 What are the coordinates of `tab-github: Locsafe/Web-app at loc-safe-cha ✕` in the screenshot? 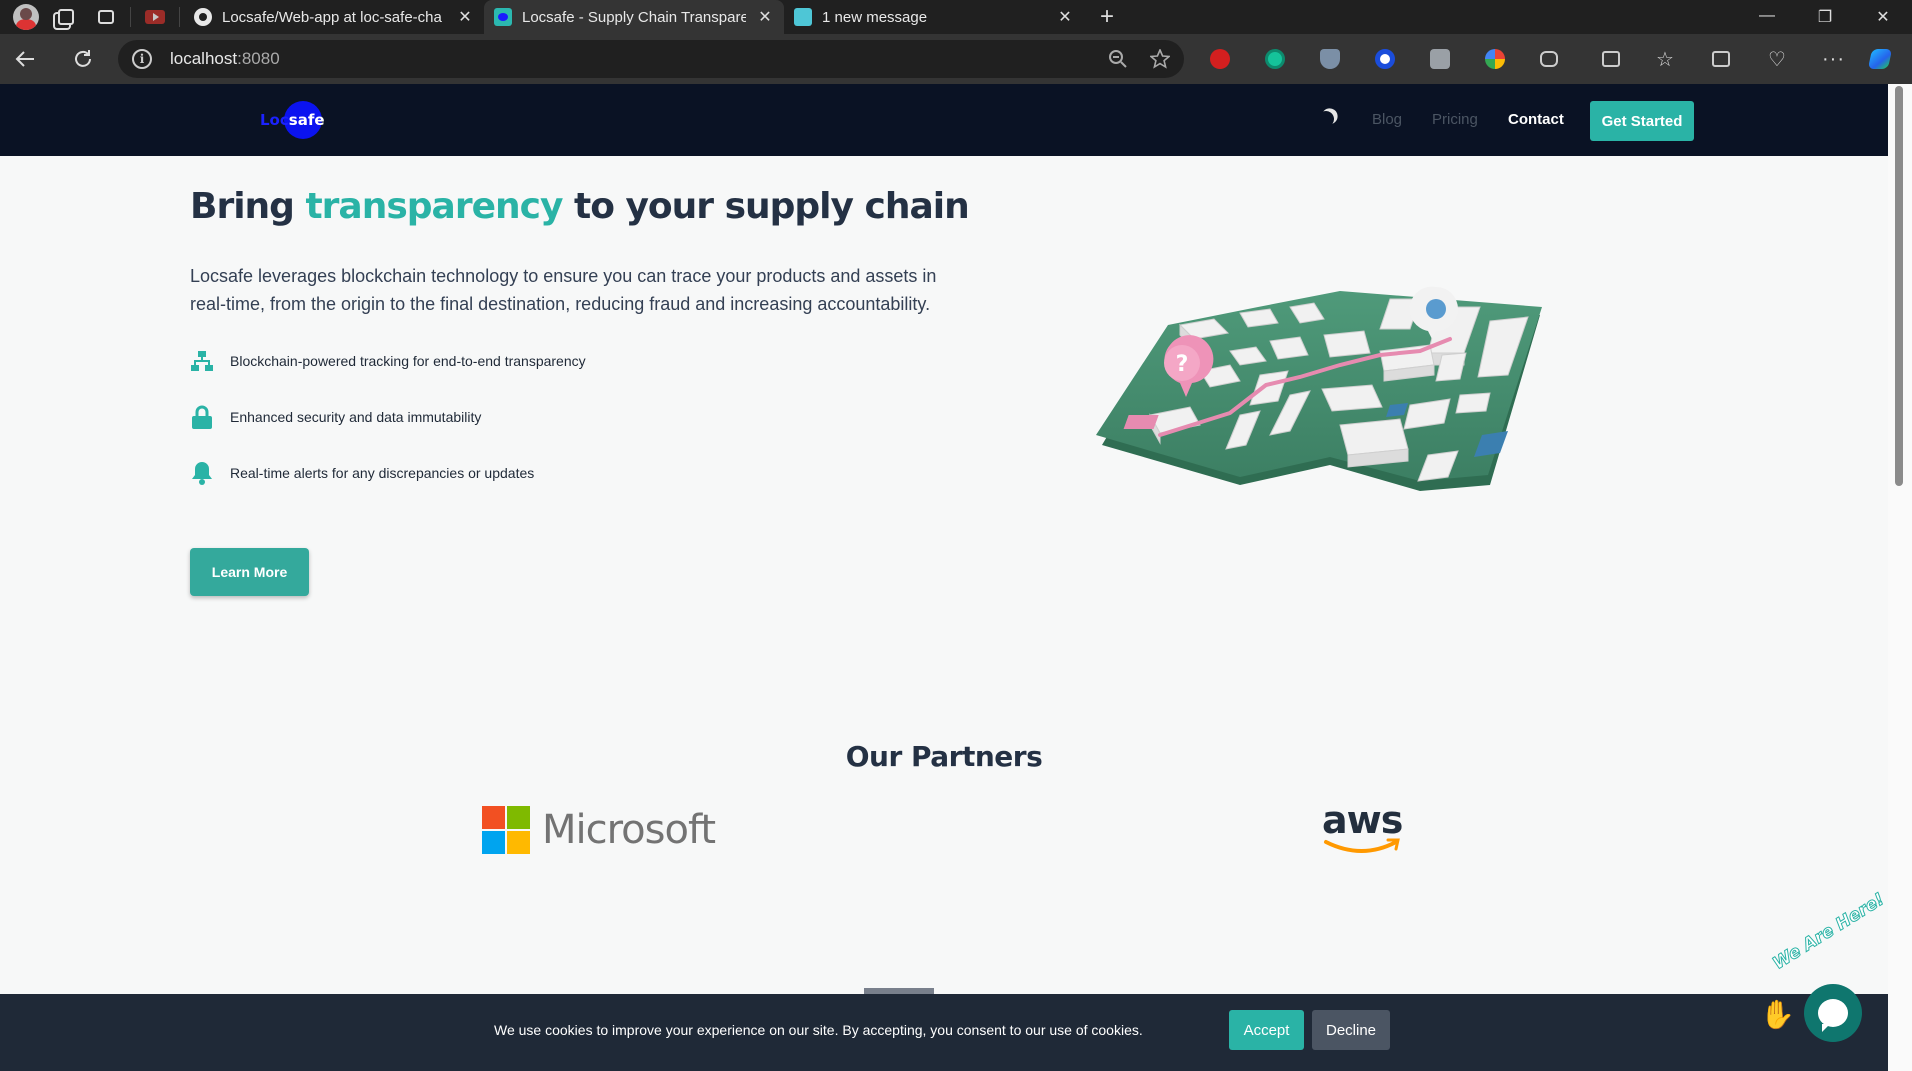 It's located at (334, 17).